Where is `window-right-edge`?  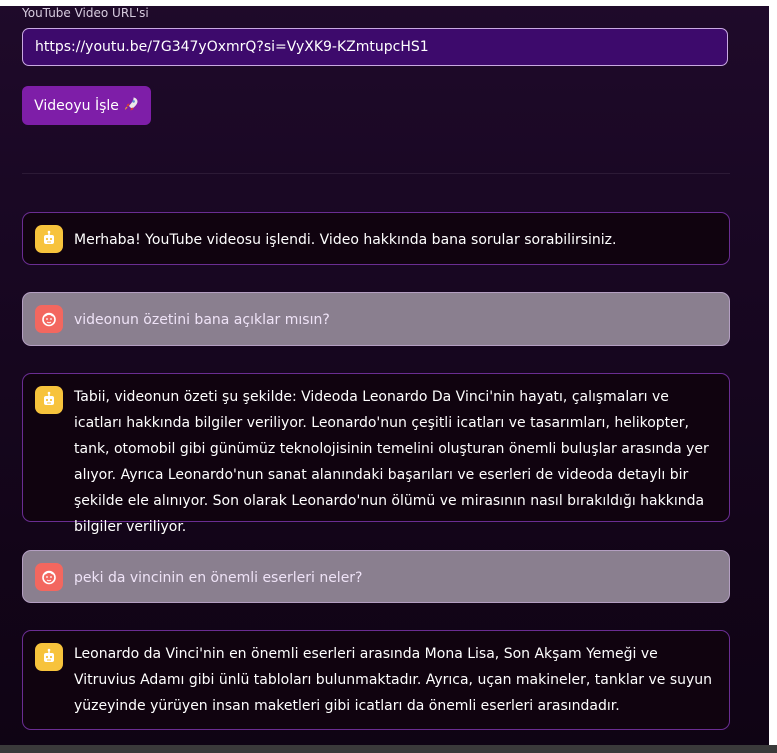
window-right-edge is located at coordinates (773, 376).